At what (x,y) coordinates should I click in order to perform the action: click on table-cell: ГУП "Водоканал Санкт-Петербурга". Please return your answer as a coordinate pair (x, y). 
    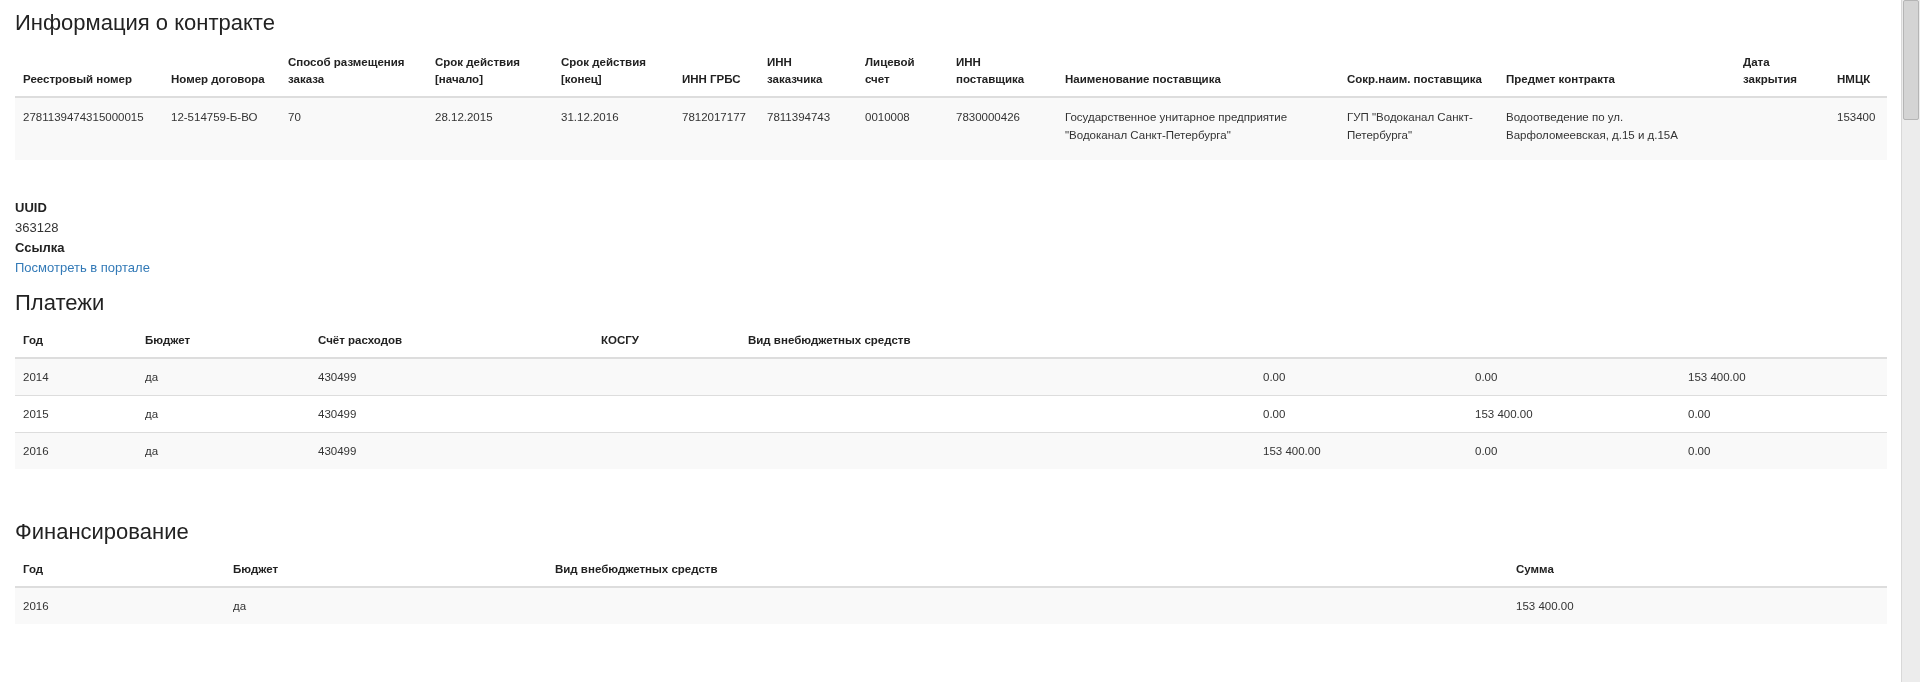
    Looking at the image, I should click on (1418, 128).